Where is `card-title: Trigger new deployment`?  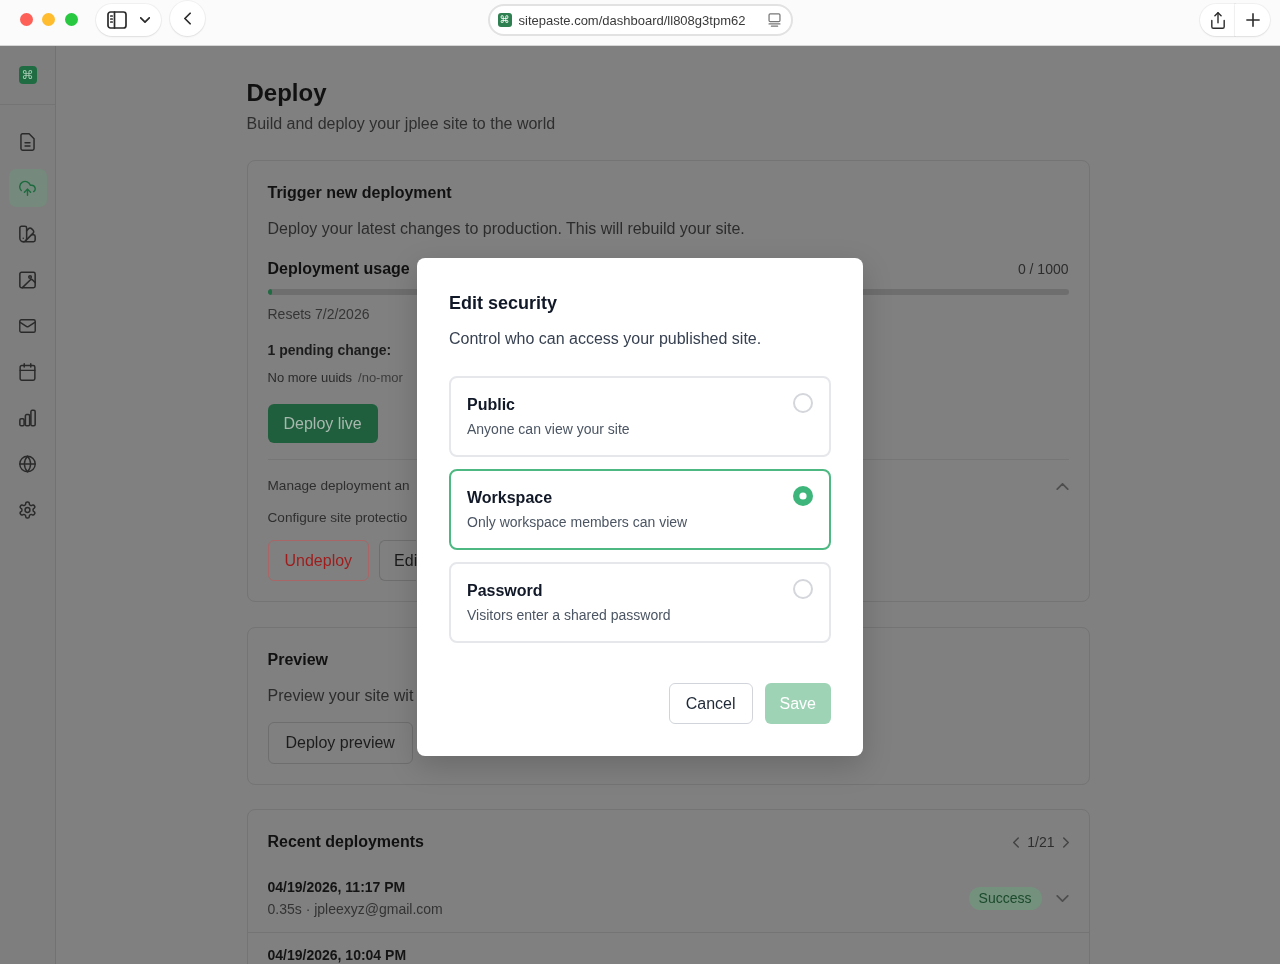 card-title: Trigger new deployment is located at coordinates (359, 193).